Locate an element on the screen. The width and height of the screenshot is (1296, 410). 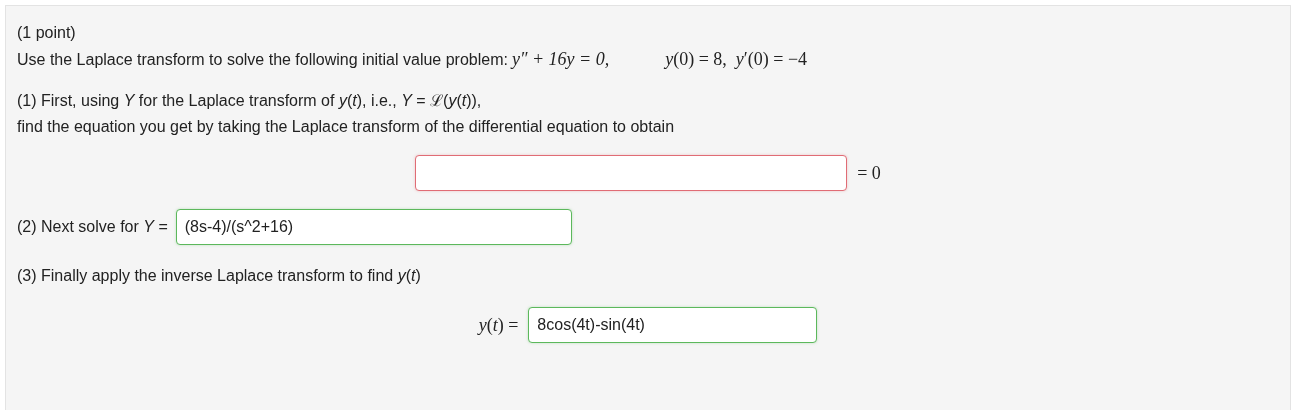
equation-label: y(t) = is located at coordinates (498, 325).